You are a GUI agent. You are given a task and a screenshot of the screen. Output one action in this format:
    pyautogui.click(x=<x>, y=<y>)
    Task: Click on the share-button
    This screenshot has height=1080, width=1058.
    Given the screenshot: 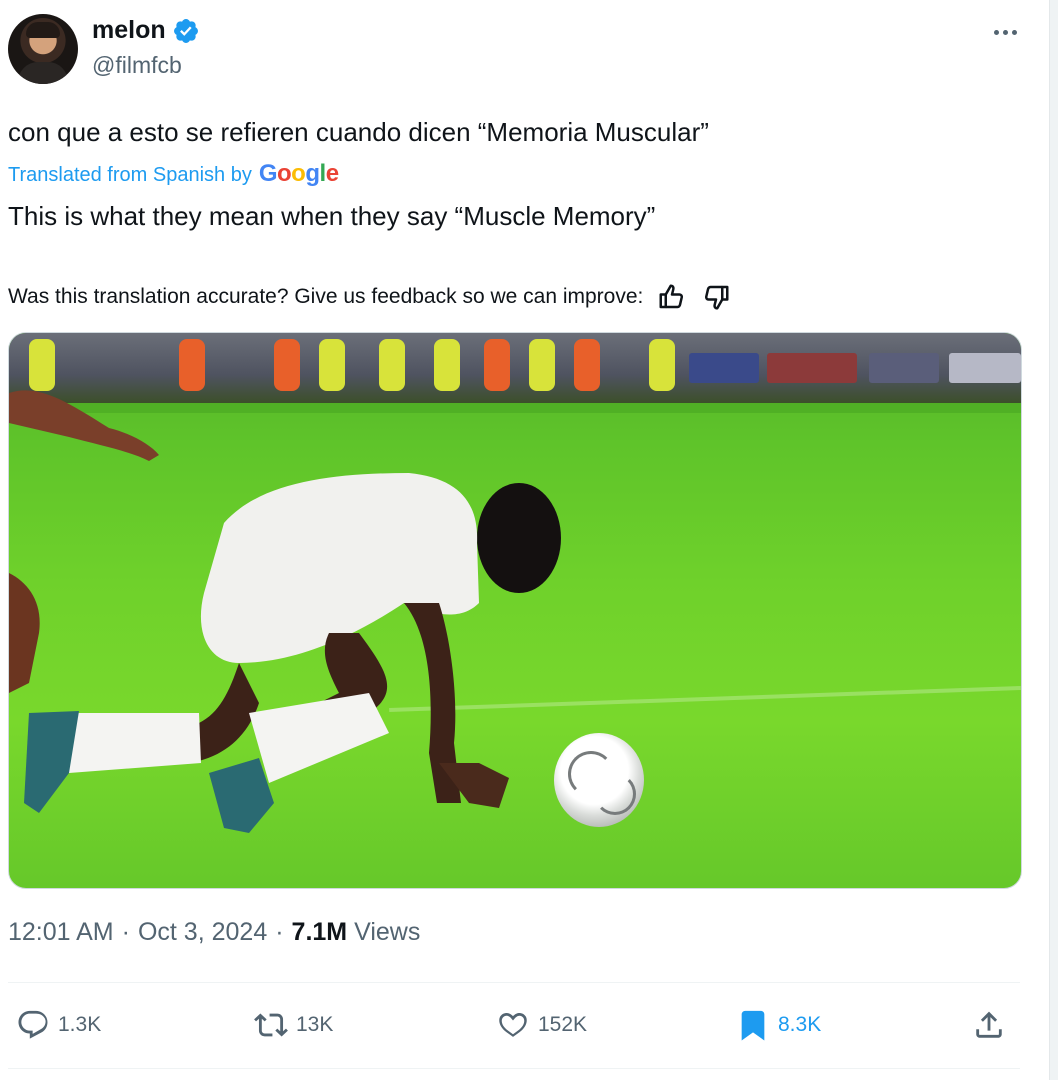 What is the action you would take?
    pyautogui.click(x=989, y=1025)
    